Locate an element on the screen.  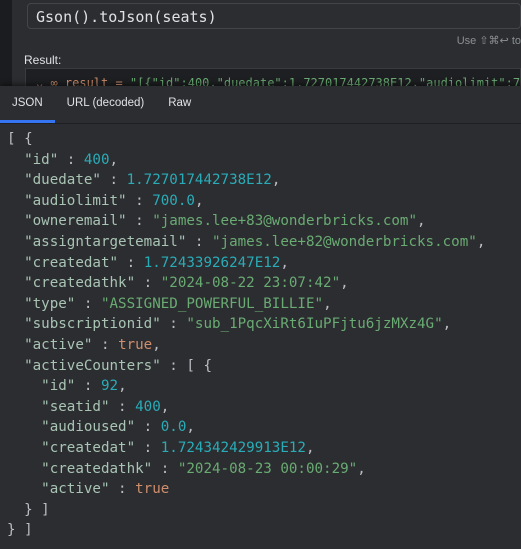
json-line: "createdathk" : "2024-08-23 00:00:29", is located at coordinates (203, 468).